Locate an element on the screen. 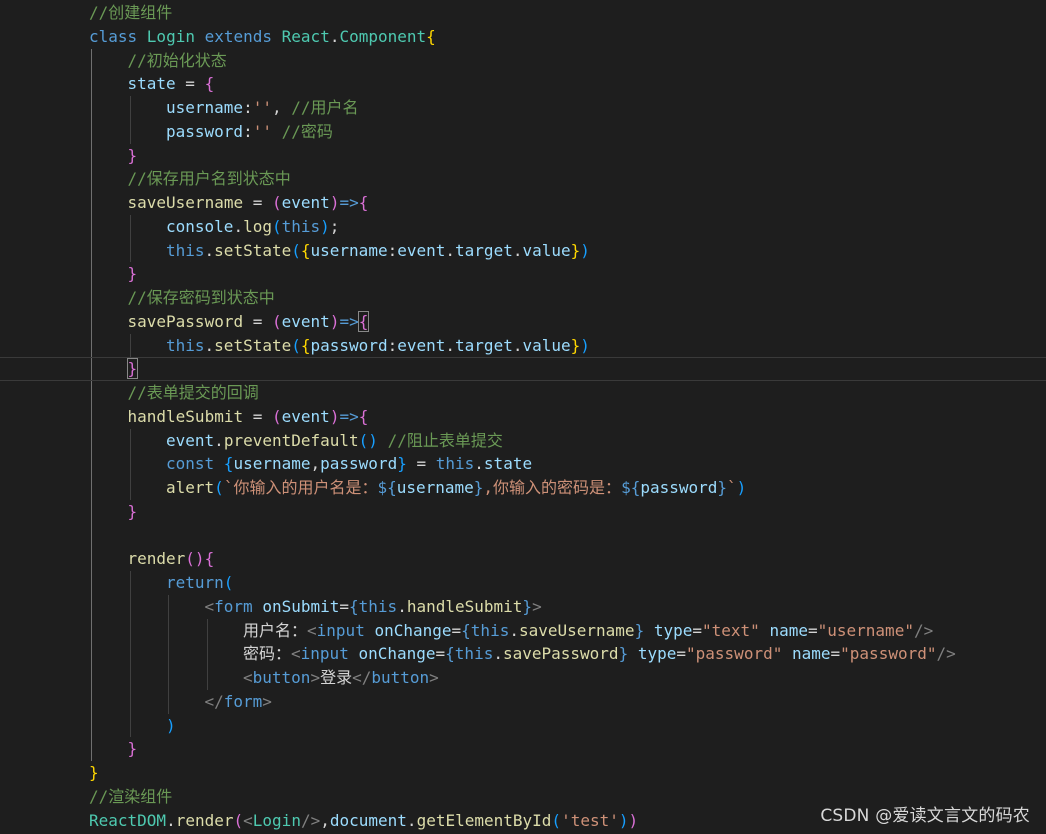 The image size is (1046, 834). code-token: //表单提交的回调 is located at coordinates (193, 392).